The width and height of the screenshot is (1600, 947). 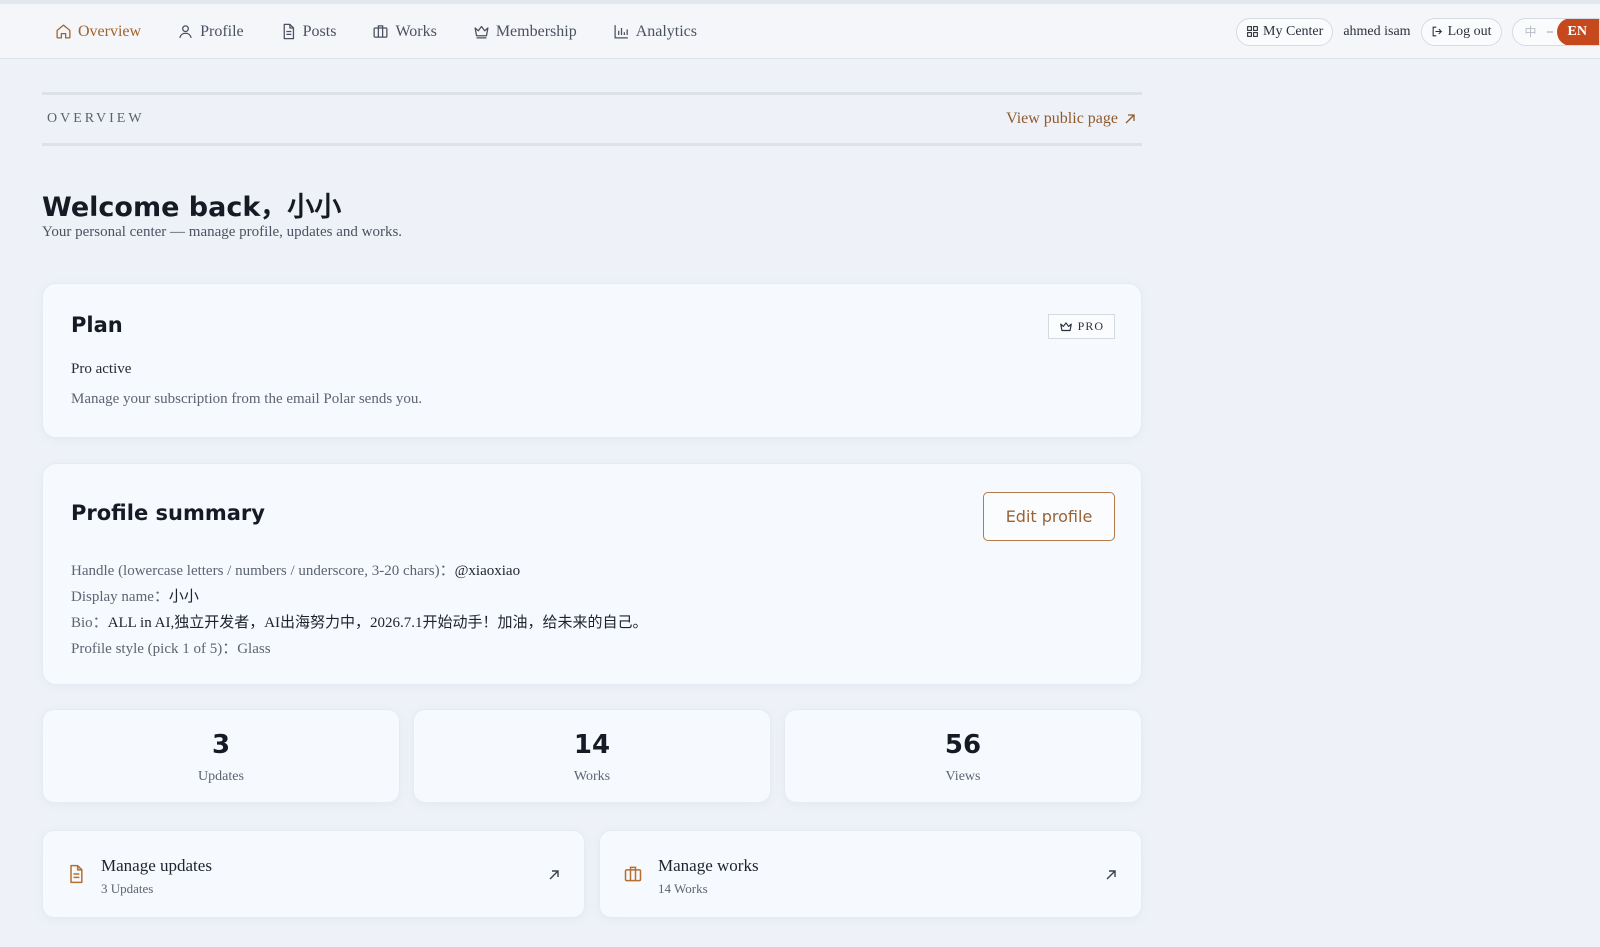 What do you see at coordinates (487, 571) in the screenshot?
I see `handle-value: @xiaoxiao` at bounding box center [487, 571].